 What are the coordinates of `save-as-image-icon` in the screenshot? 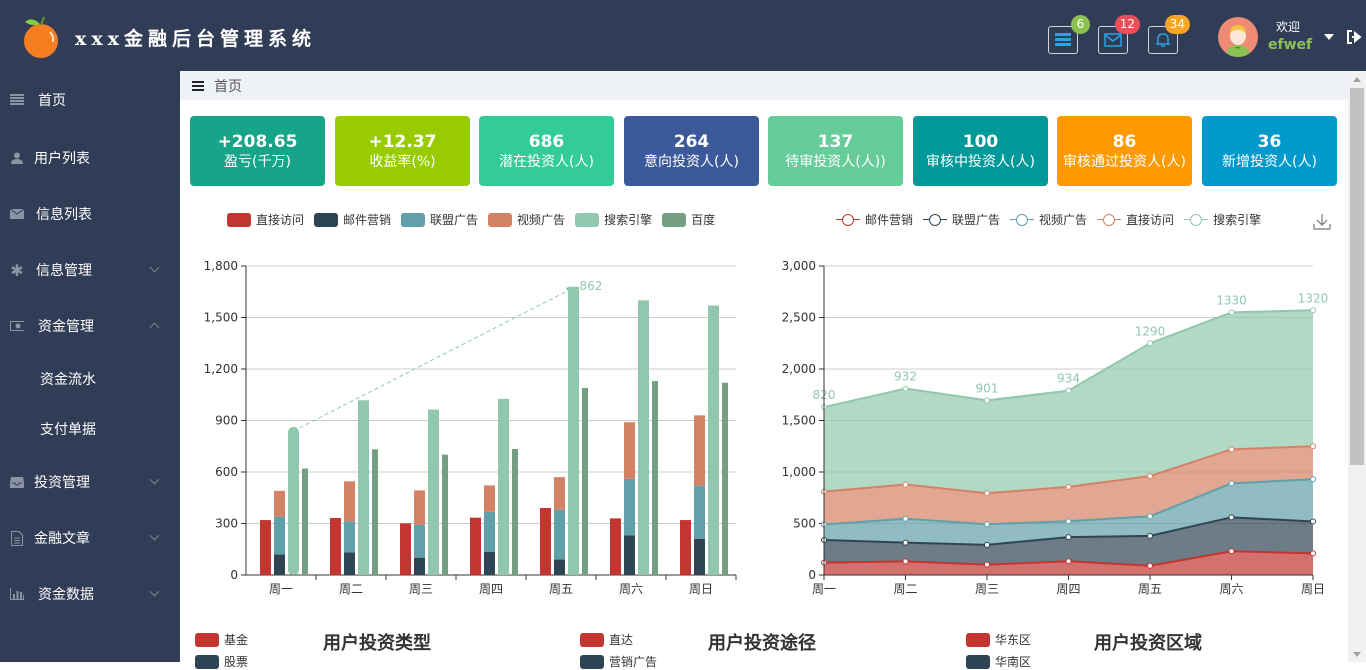 It's located at (1322, 222).